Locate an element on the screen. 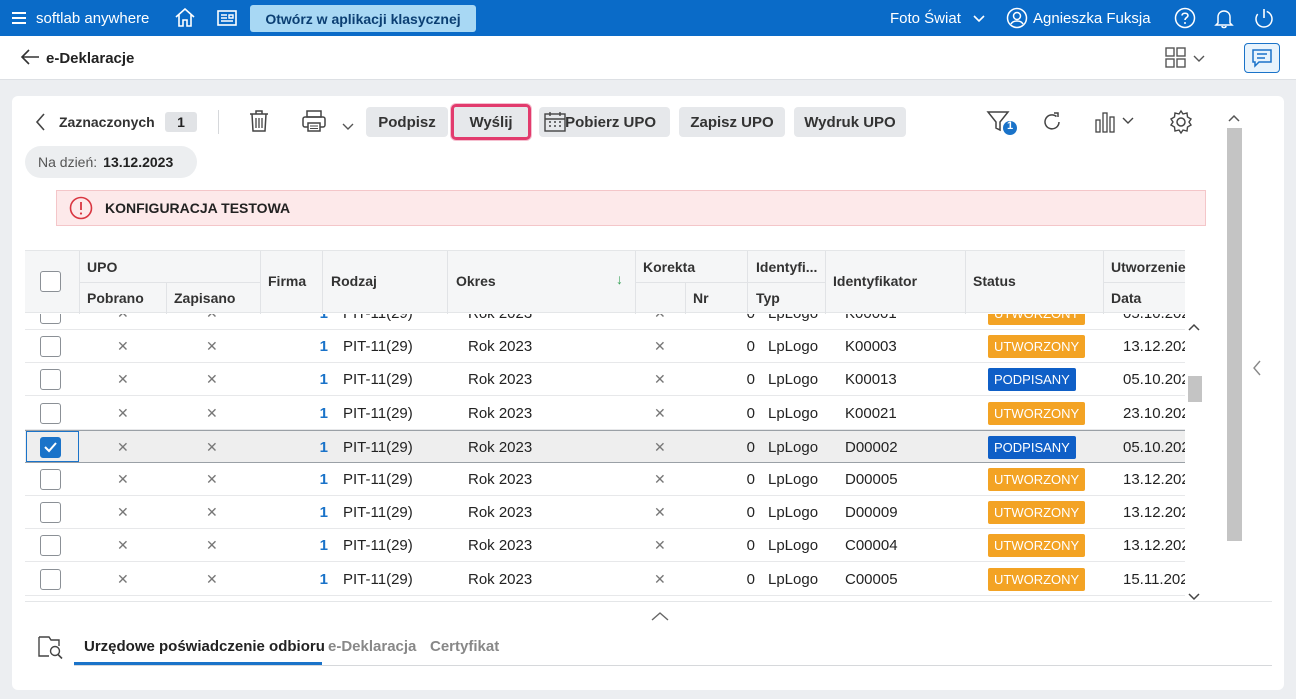  print-upo-button: Wydruk UPO is located at coordinates (850, 122).